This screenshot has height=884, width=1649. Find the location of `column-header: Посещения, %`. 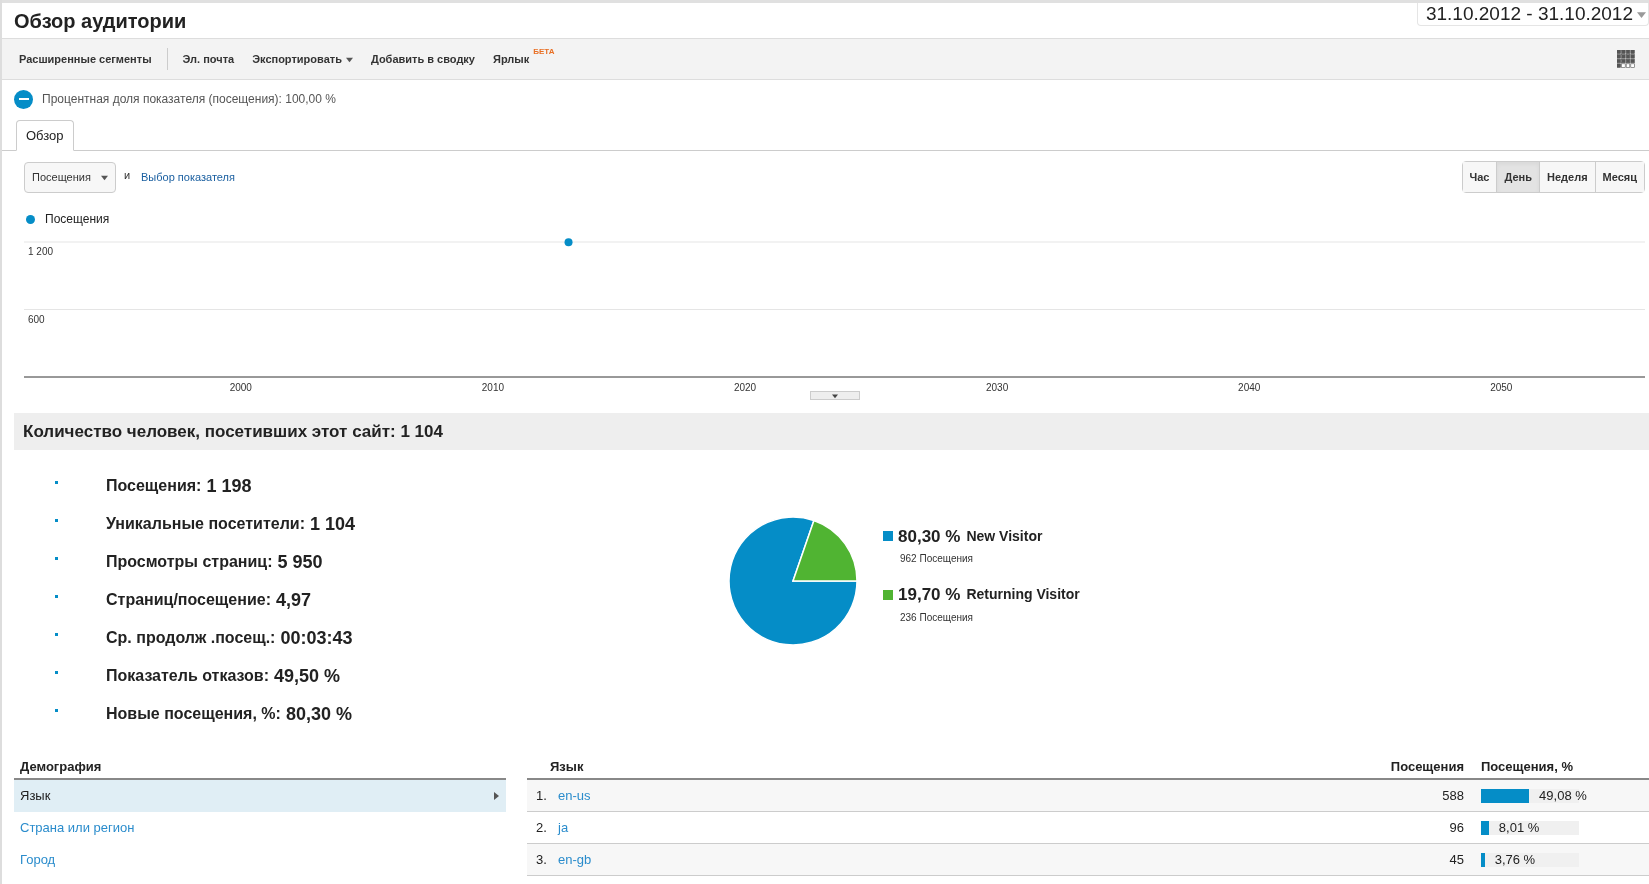

column-header: Посещения, % is located at coordinates (1527, 766).